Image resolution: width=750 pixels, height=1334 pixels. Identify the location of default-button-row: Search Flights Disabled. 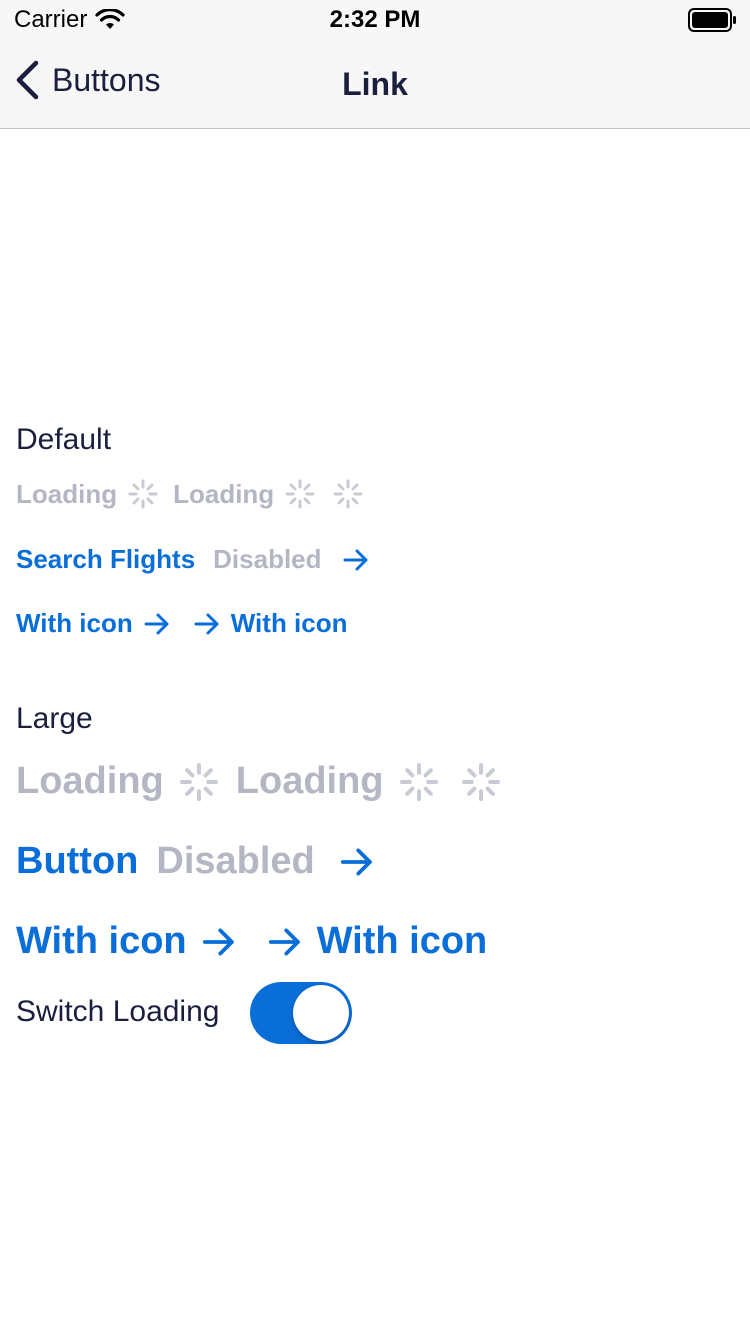
(193, 559).